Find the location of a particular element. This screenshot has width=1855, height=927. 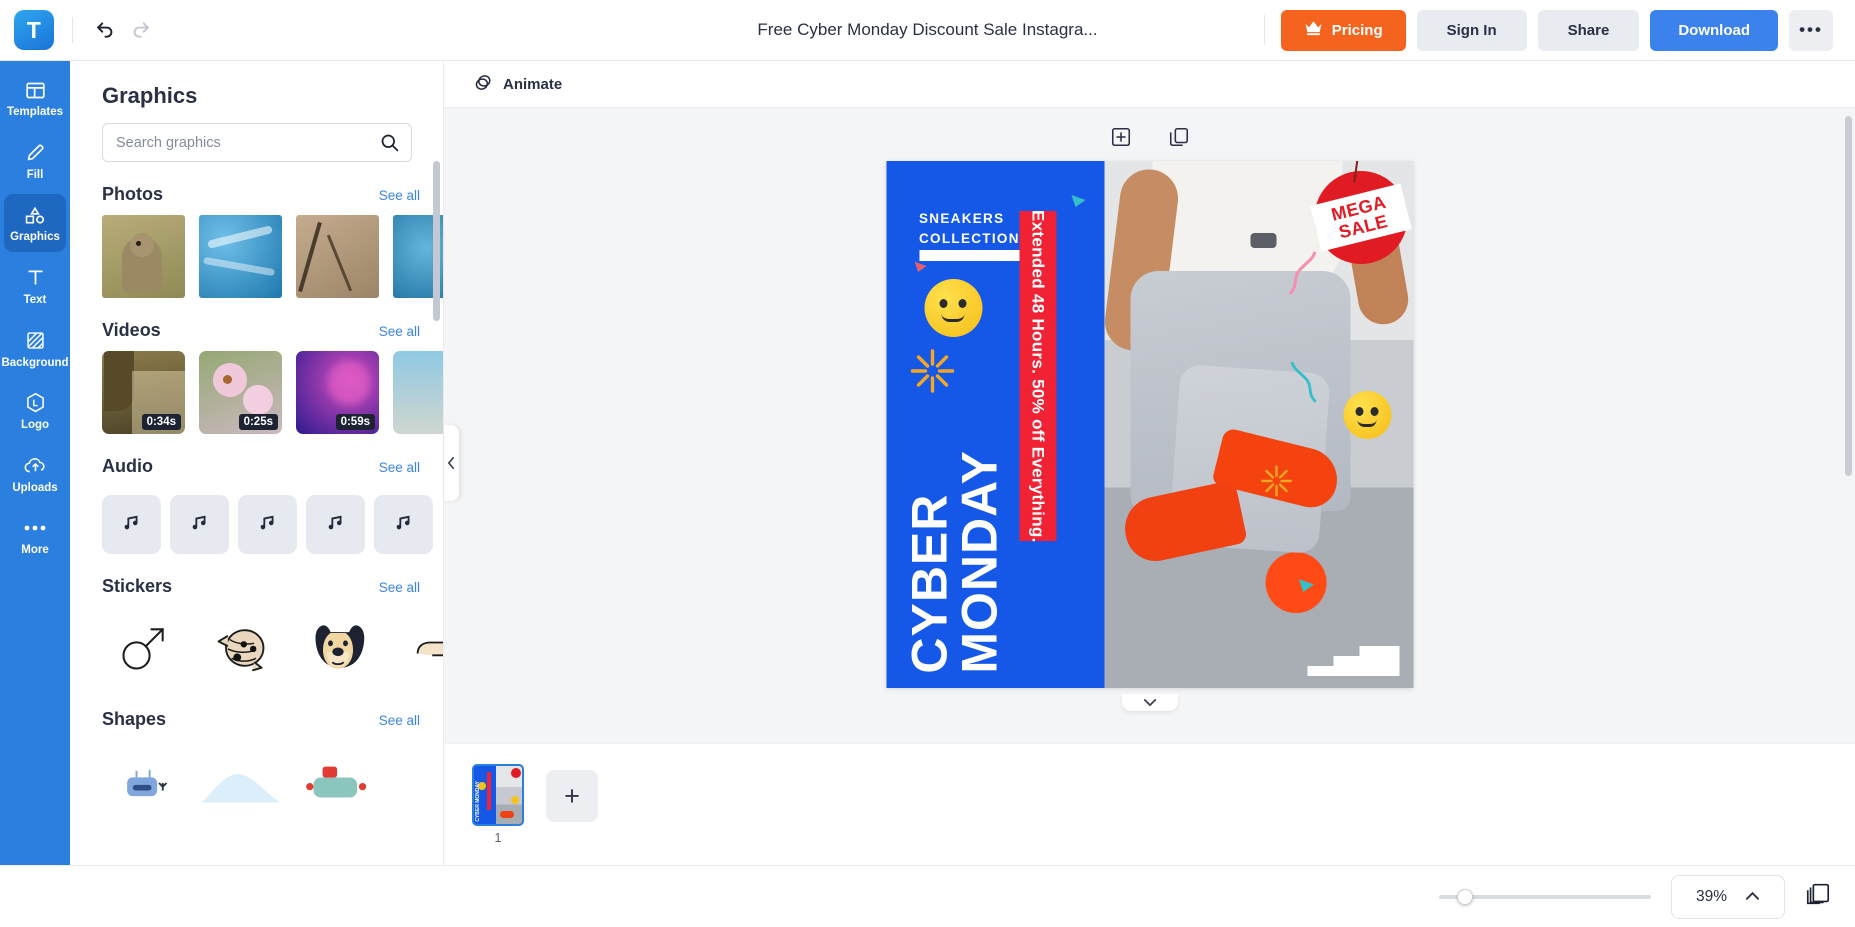

zoom-slider is located at coordinates (1545, 896).